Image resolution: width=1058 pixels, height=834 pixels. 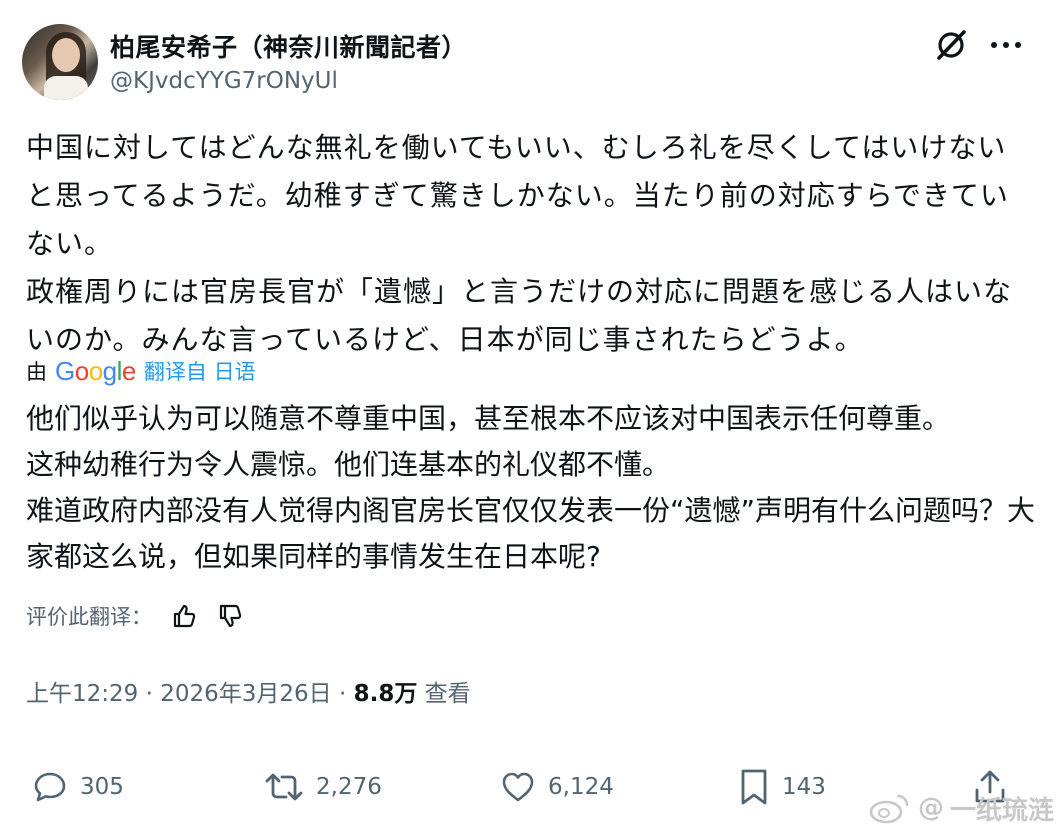 I want to click on like-count: 6,124, so click(x=581, y=787).